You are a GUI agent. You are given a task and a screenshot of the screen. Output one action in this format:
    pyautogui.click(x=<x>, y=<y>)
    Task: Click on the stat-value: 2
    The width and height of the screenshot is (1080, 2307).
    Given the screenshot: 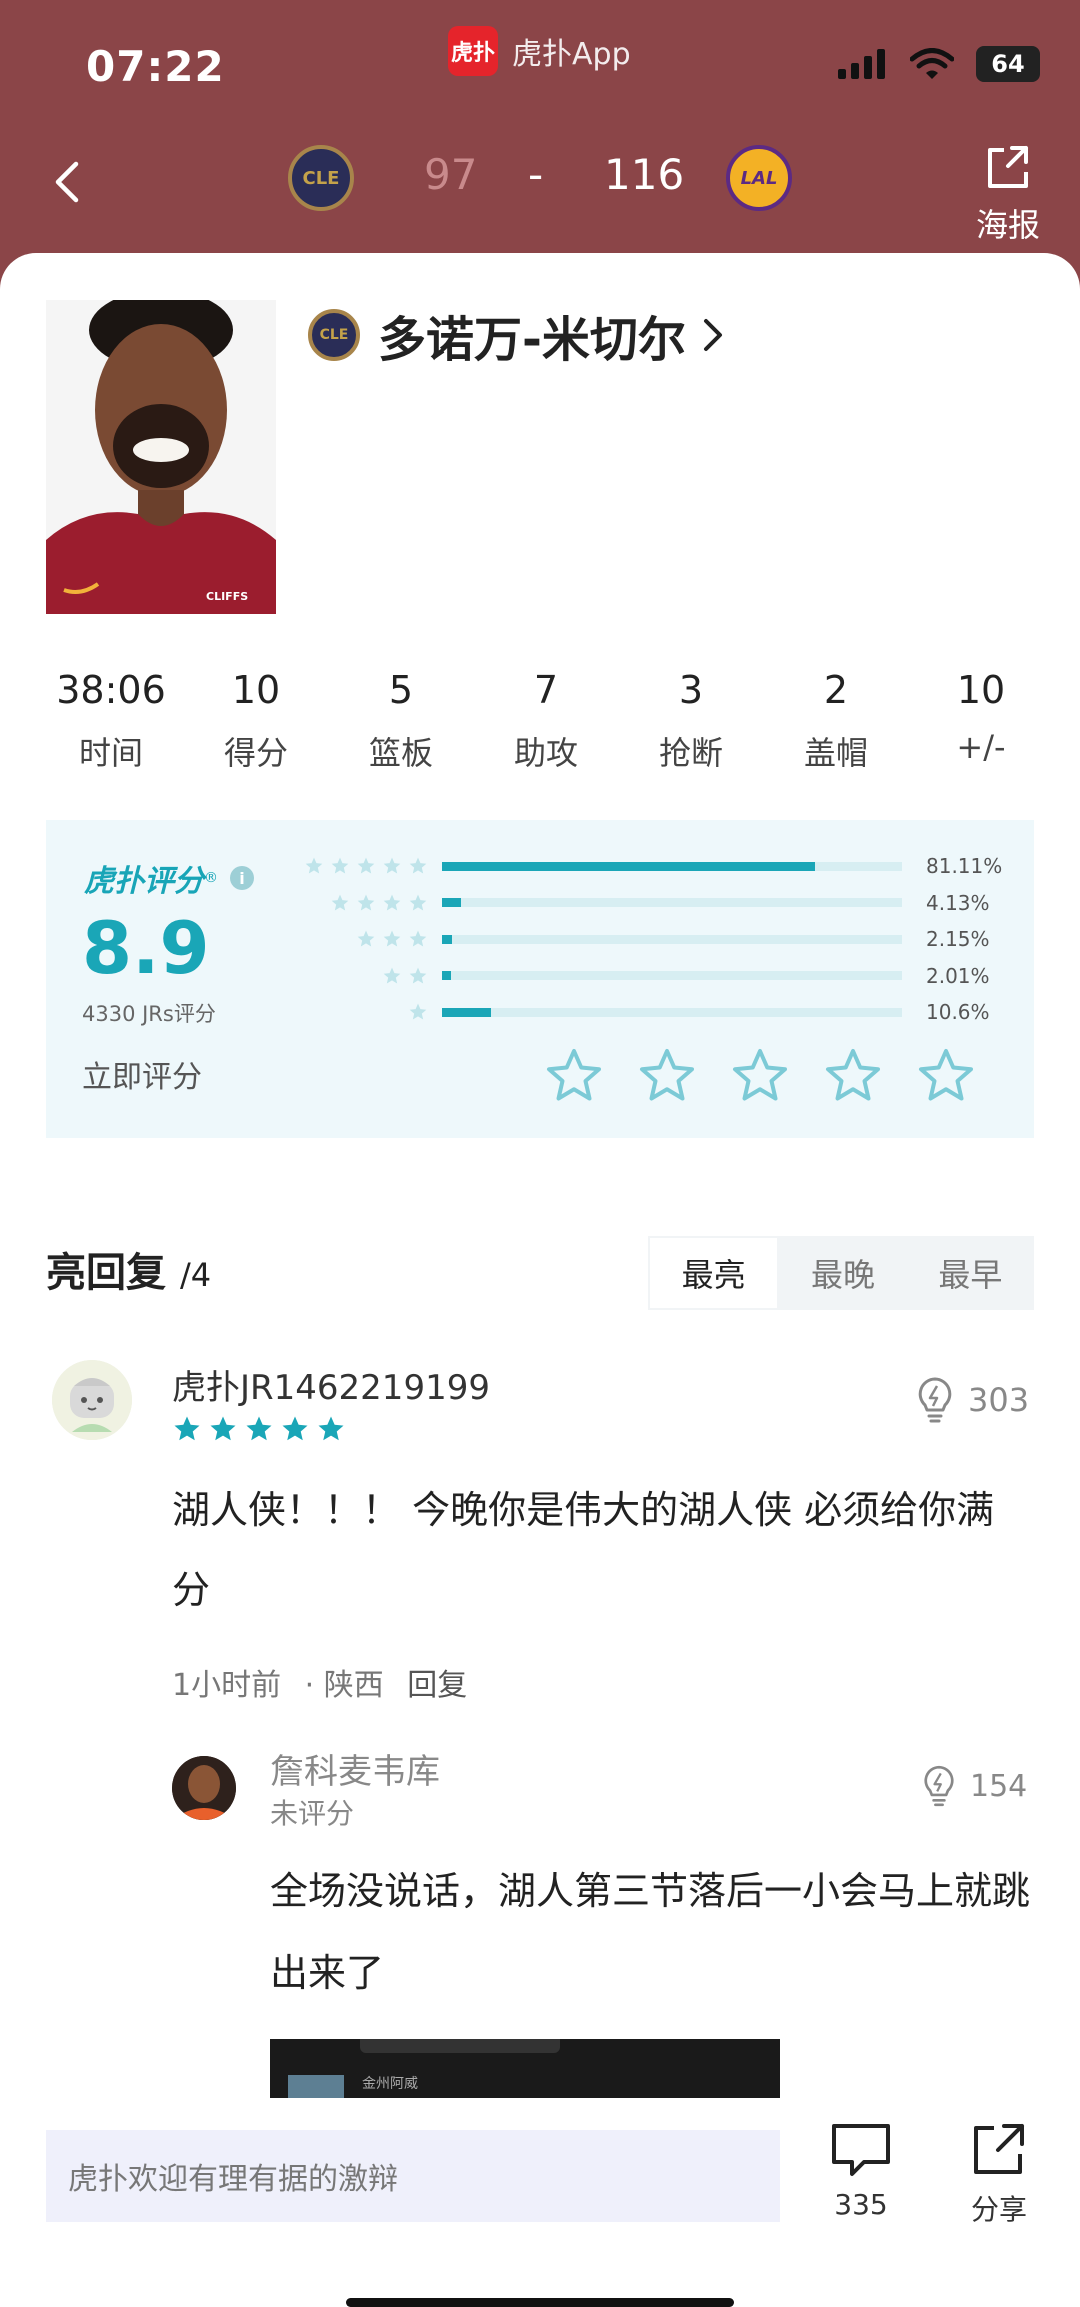 What is the action you would take?
    pyautogui.click(x=836, y=690)
    